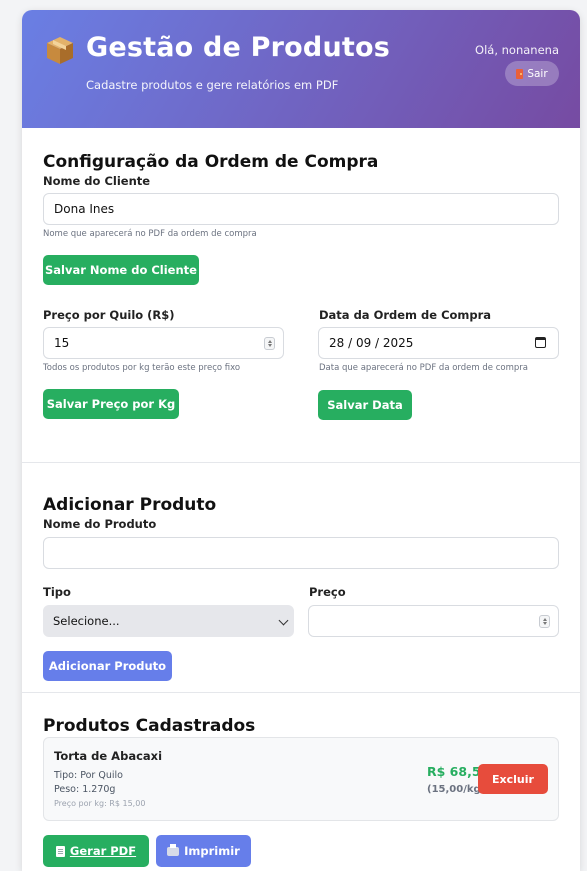 This screenshot has height=871, width=587. Describe the element at coordinates (60, 50) in the screenshot. I see `package-icon` at that location.